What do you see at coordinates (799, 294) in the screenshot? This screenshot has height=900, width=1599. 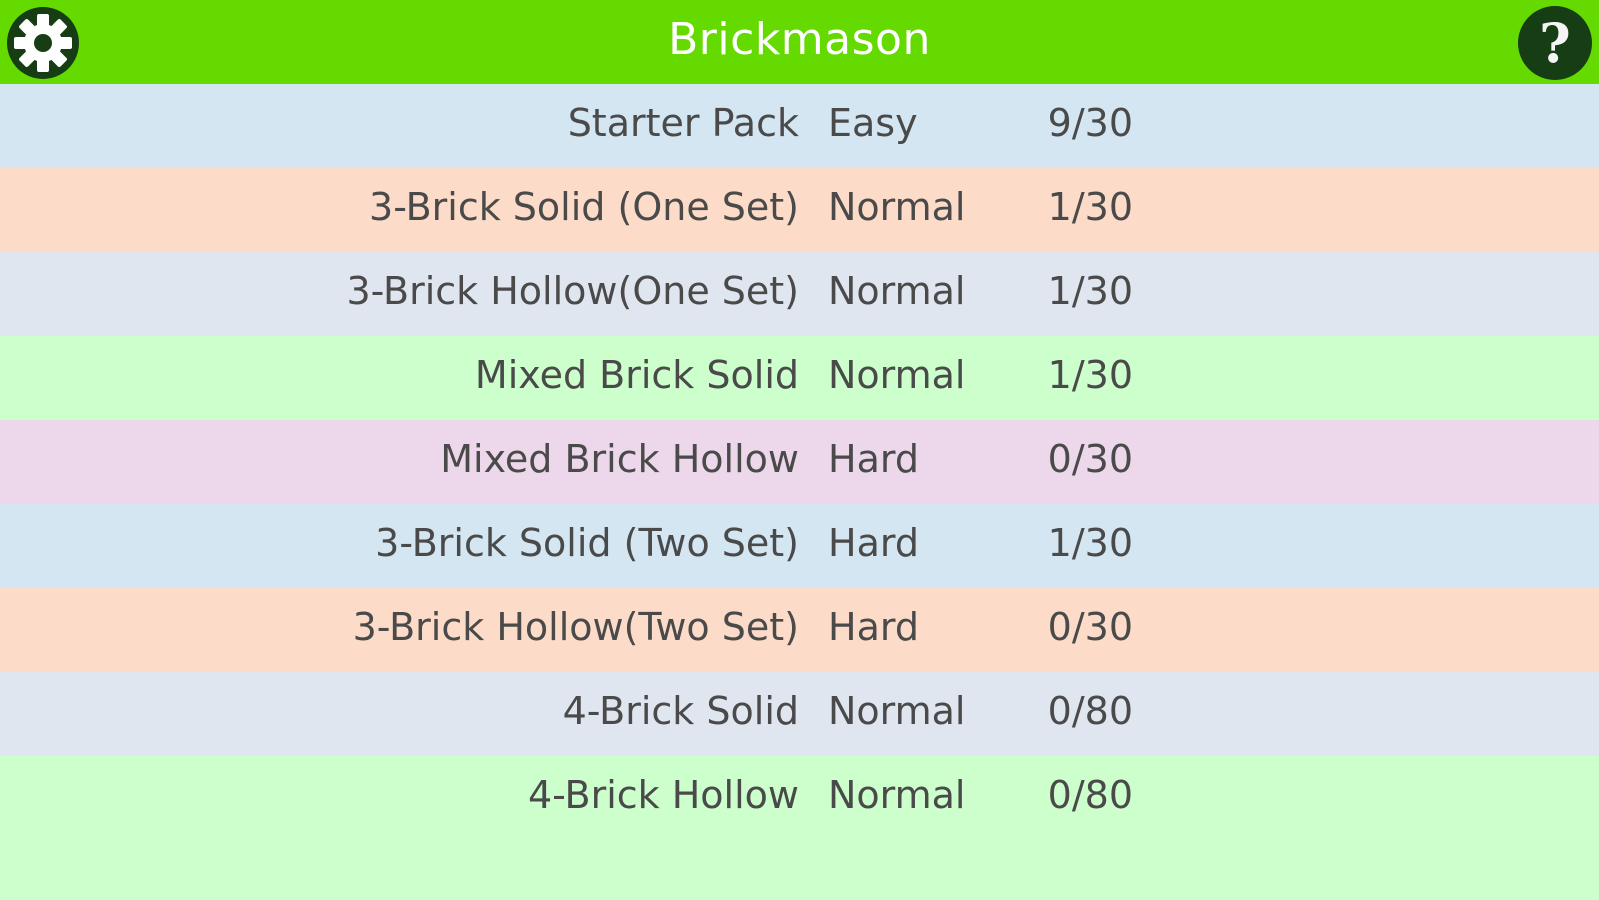 I see `pack-row: 3-Brick Hollow(One Set) Normal 1/30` at bounding box center [799, 294].